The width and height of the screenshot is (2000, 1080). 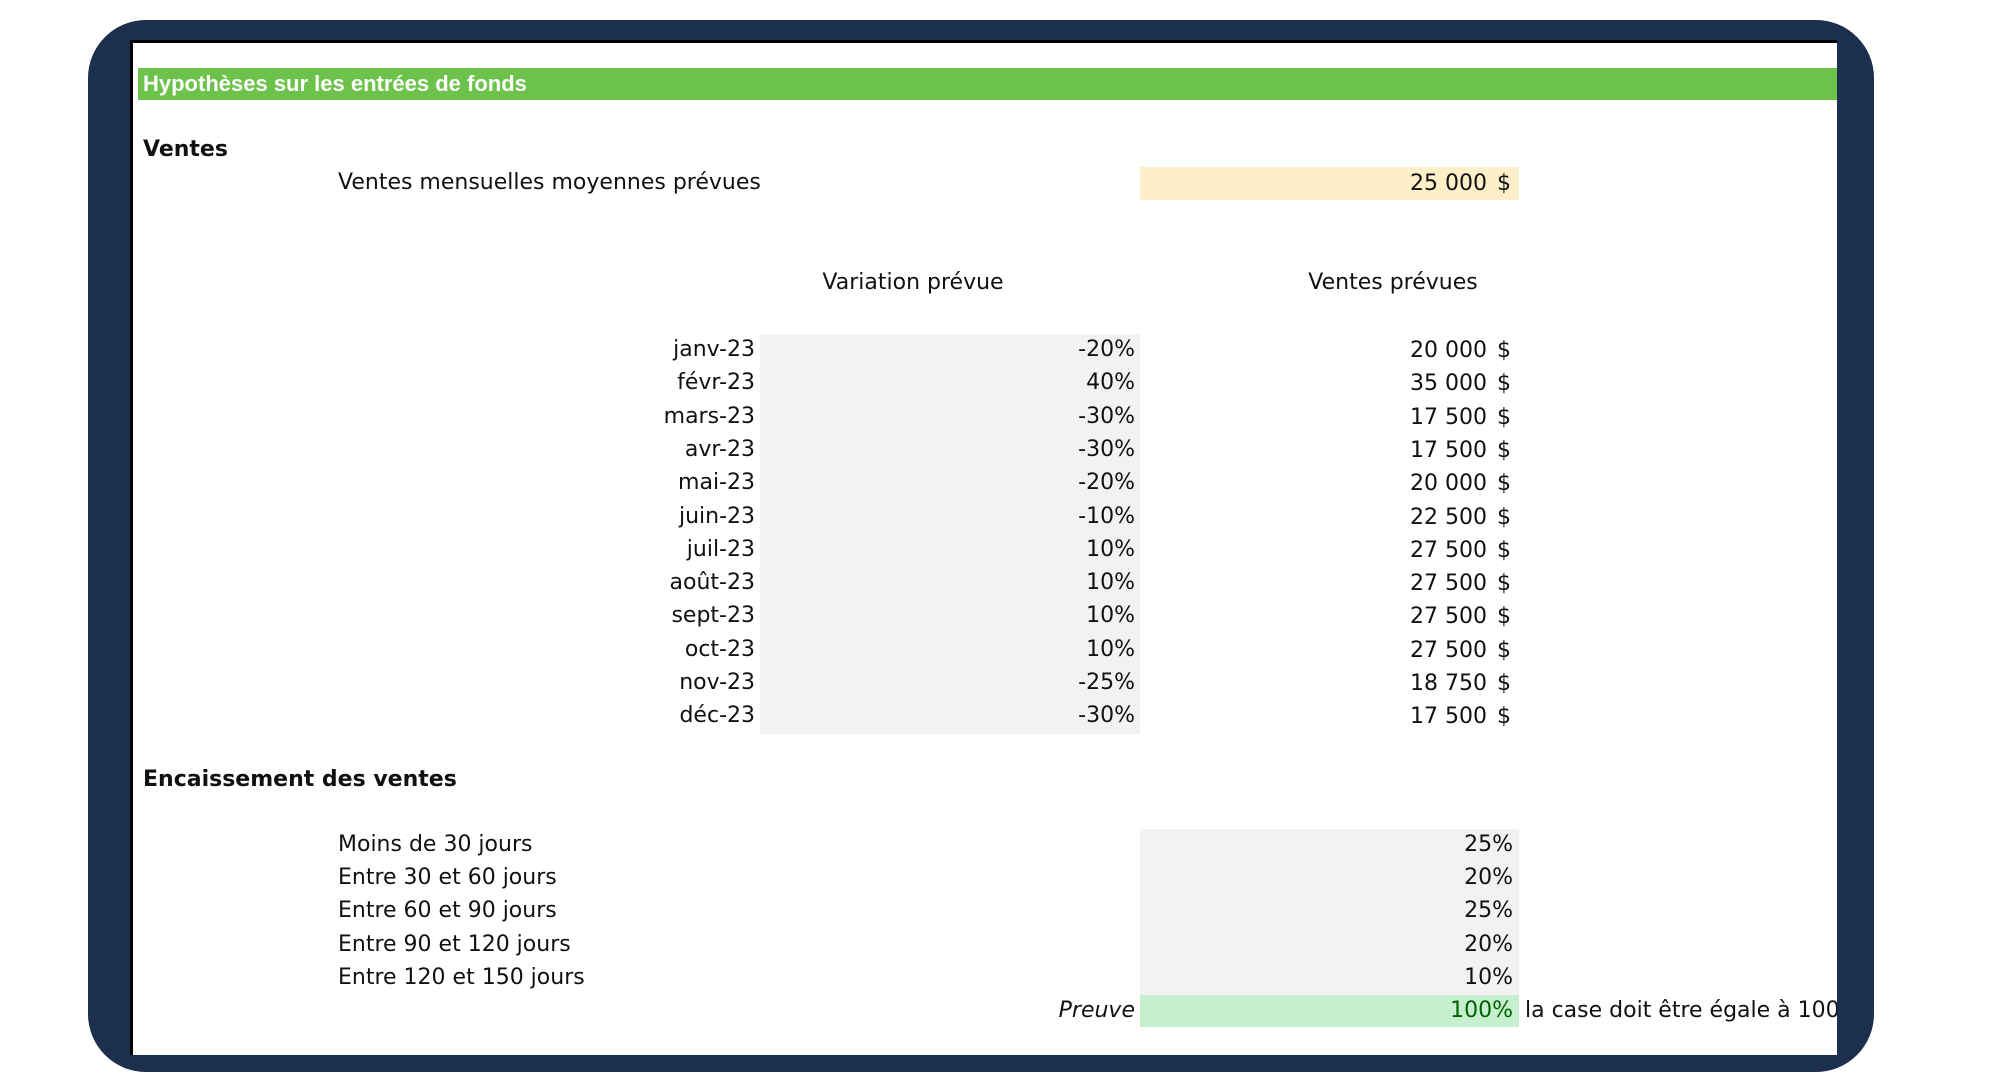 What do you see at coordinates (1034, 383) in the screenshot?
I see `forecast-variation: 40%` at bounding box center [1034, 383].